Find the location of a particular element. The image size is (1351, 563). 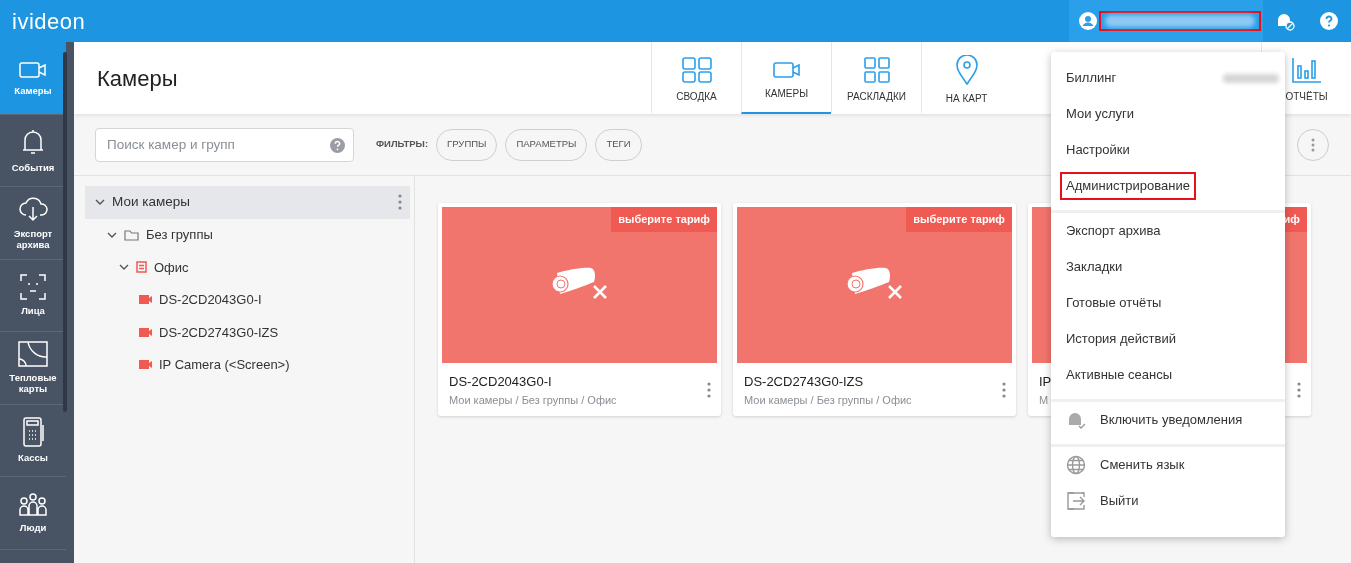

exit-icon is located at coordinates (1076, 501).